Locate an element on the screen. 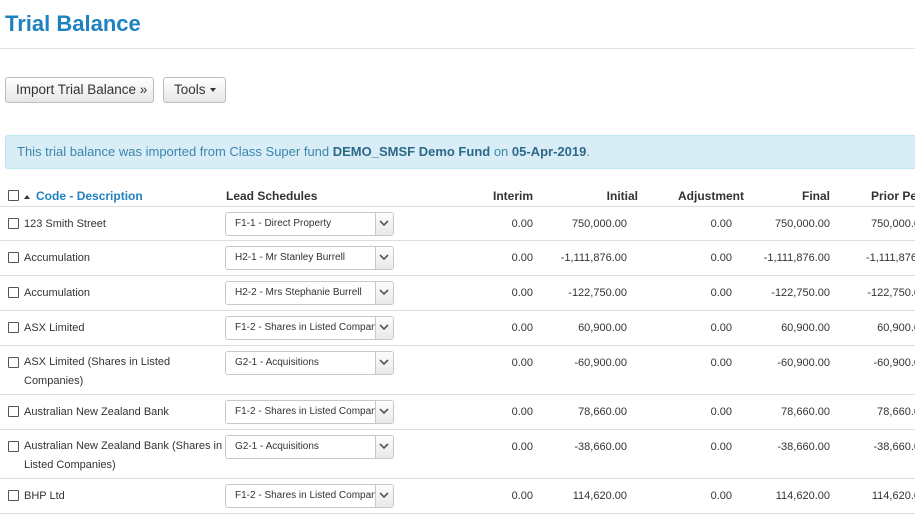  row-description: ASX Limited is located at coordinates (54, 328).